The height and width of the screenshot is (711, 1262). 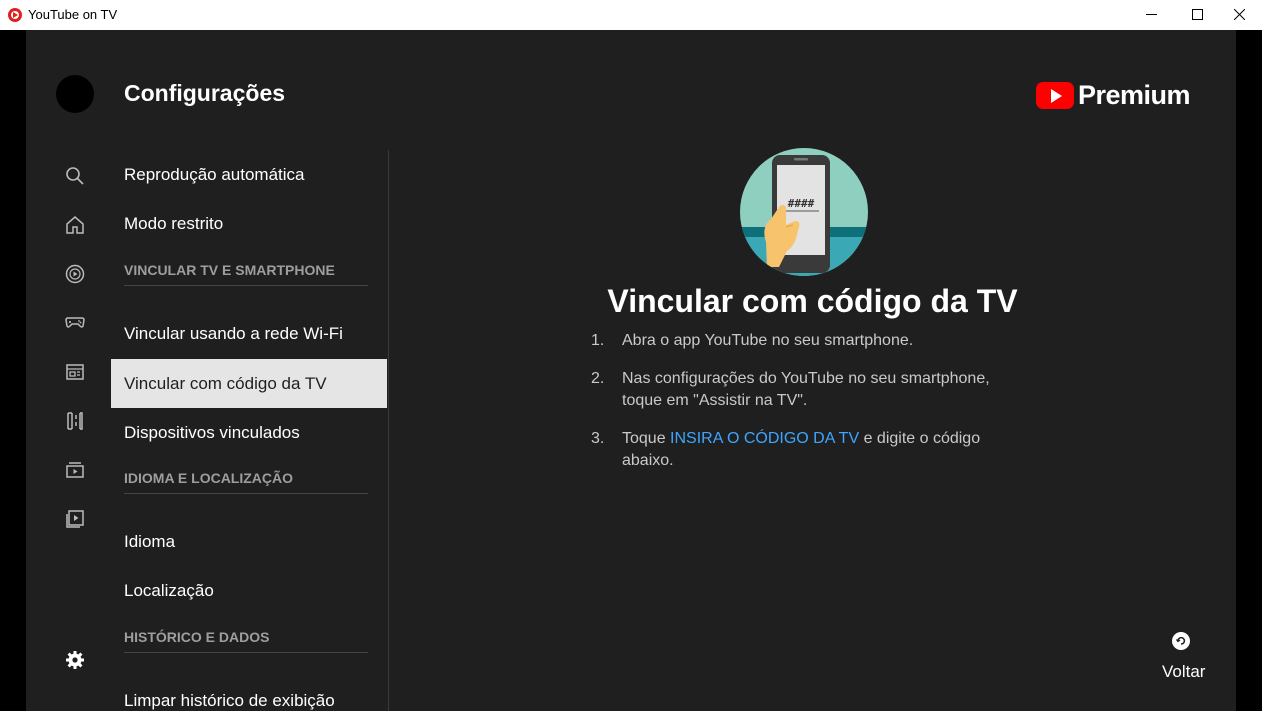 What do you see at coordinates (75, 176) in the screenshot?
I see `search-icon` at bounding box center [75, 176].